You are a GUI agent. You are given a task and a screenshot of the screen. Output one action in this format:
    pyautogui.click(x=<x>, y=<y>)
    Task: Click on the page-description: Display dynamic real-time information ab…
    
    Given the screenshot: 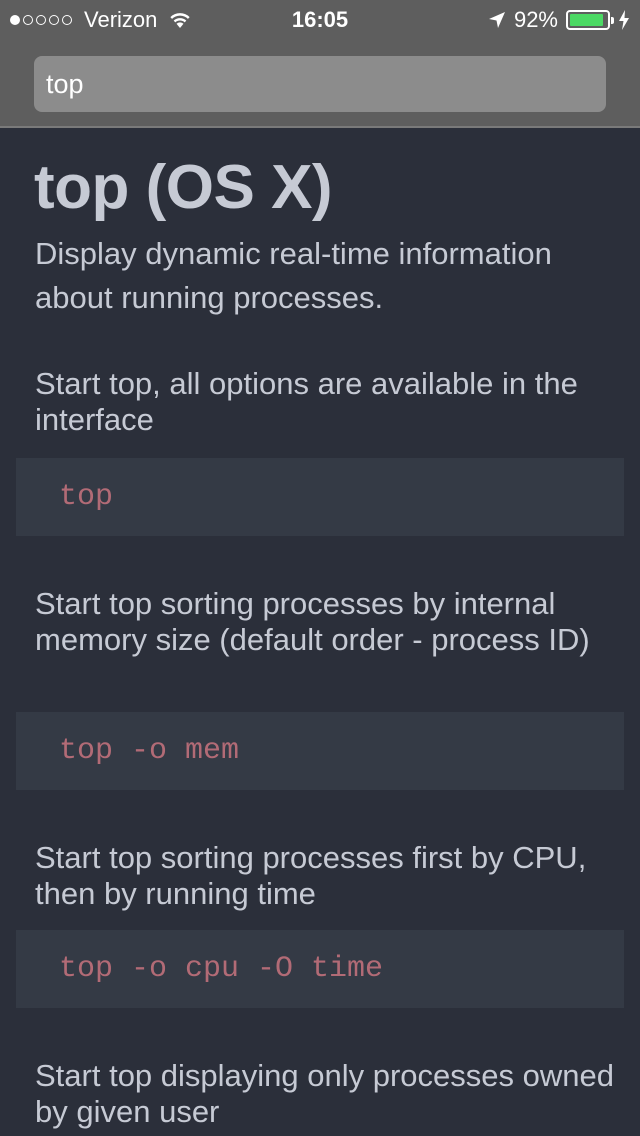 What is the action you would take?
    pyautogui.click(x=293, y=275)
    